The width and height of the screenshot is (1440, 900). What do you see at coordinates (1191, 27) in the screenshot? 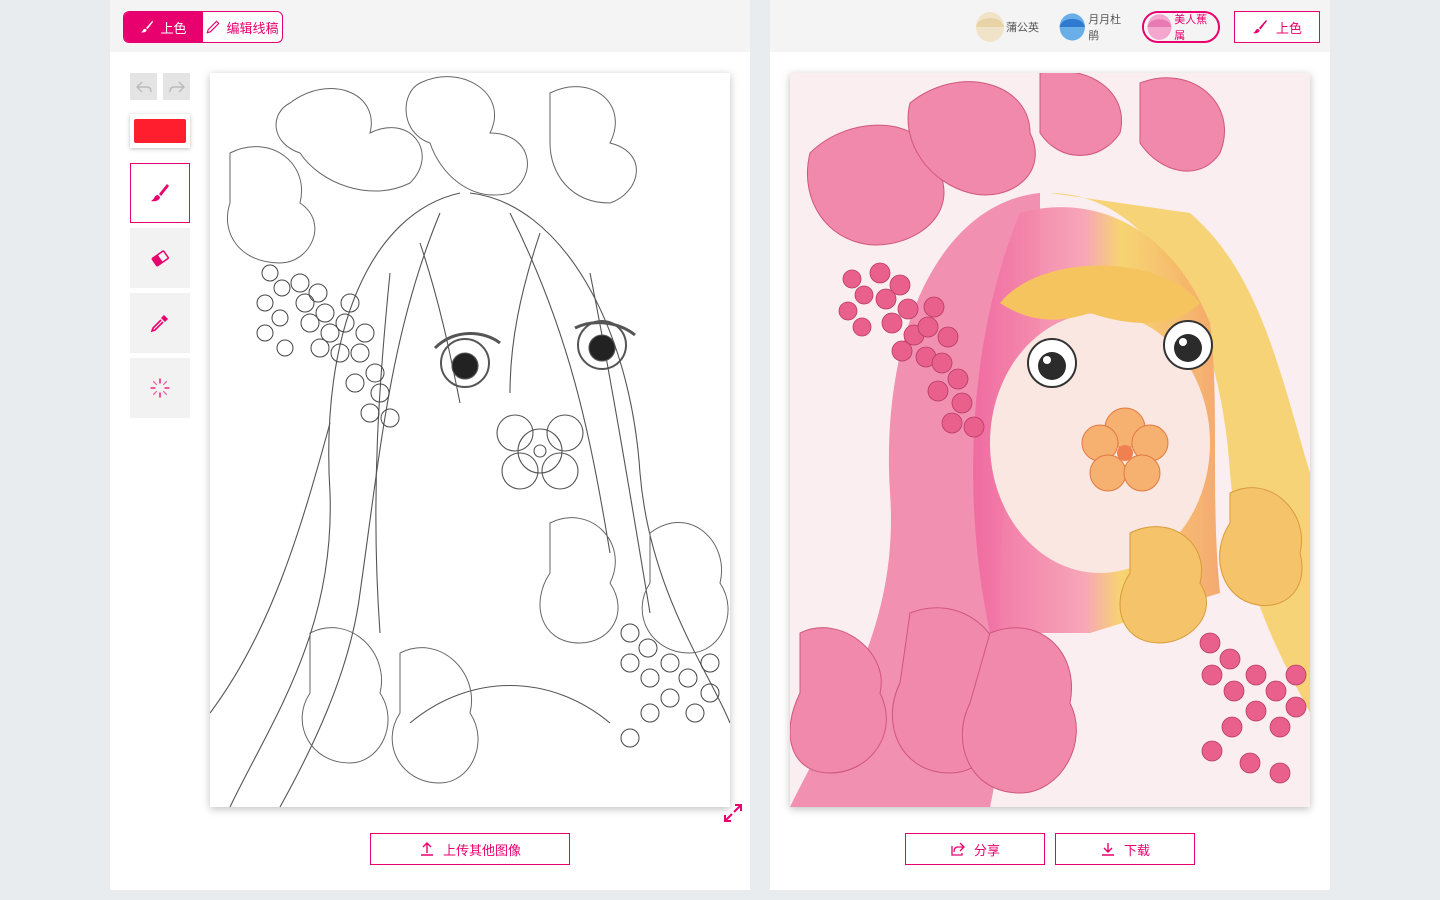
I see `style-label: 美人蕉属` at bounding box center [1191, 27].